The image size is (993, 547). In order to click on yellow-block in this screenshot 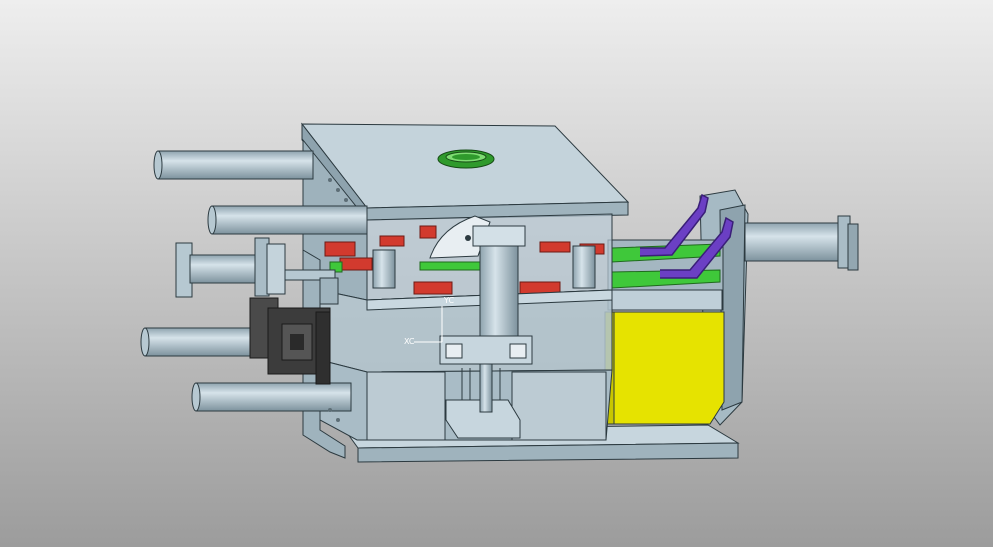, I will do `click(664, 368)`.